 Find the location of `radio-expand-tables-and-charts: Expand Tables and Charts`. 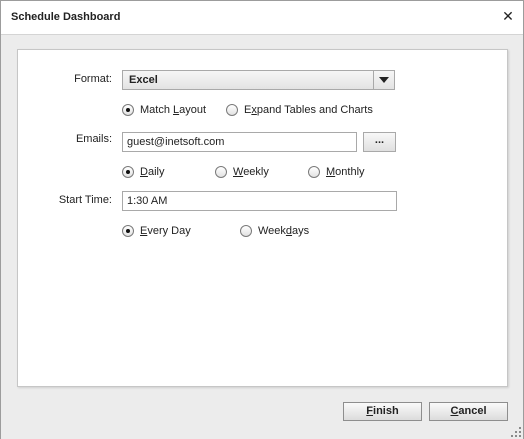

radio-expand-tables-and-charts: Expand Tables and Charts is located at coordinates (299, 110).